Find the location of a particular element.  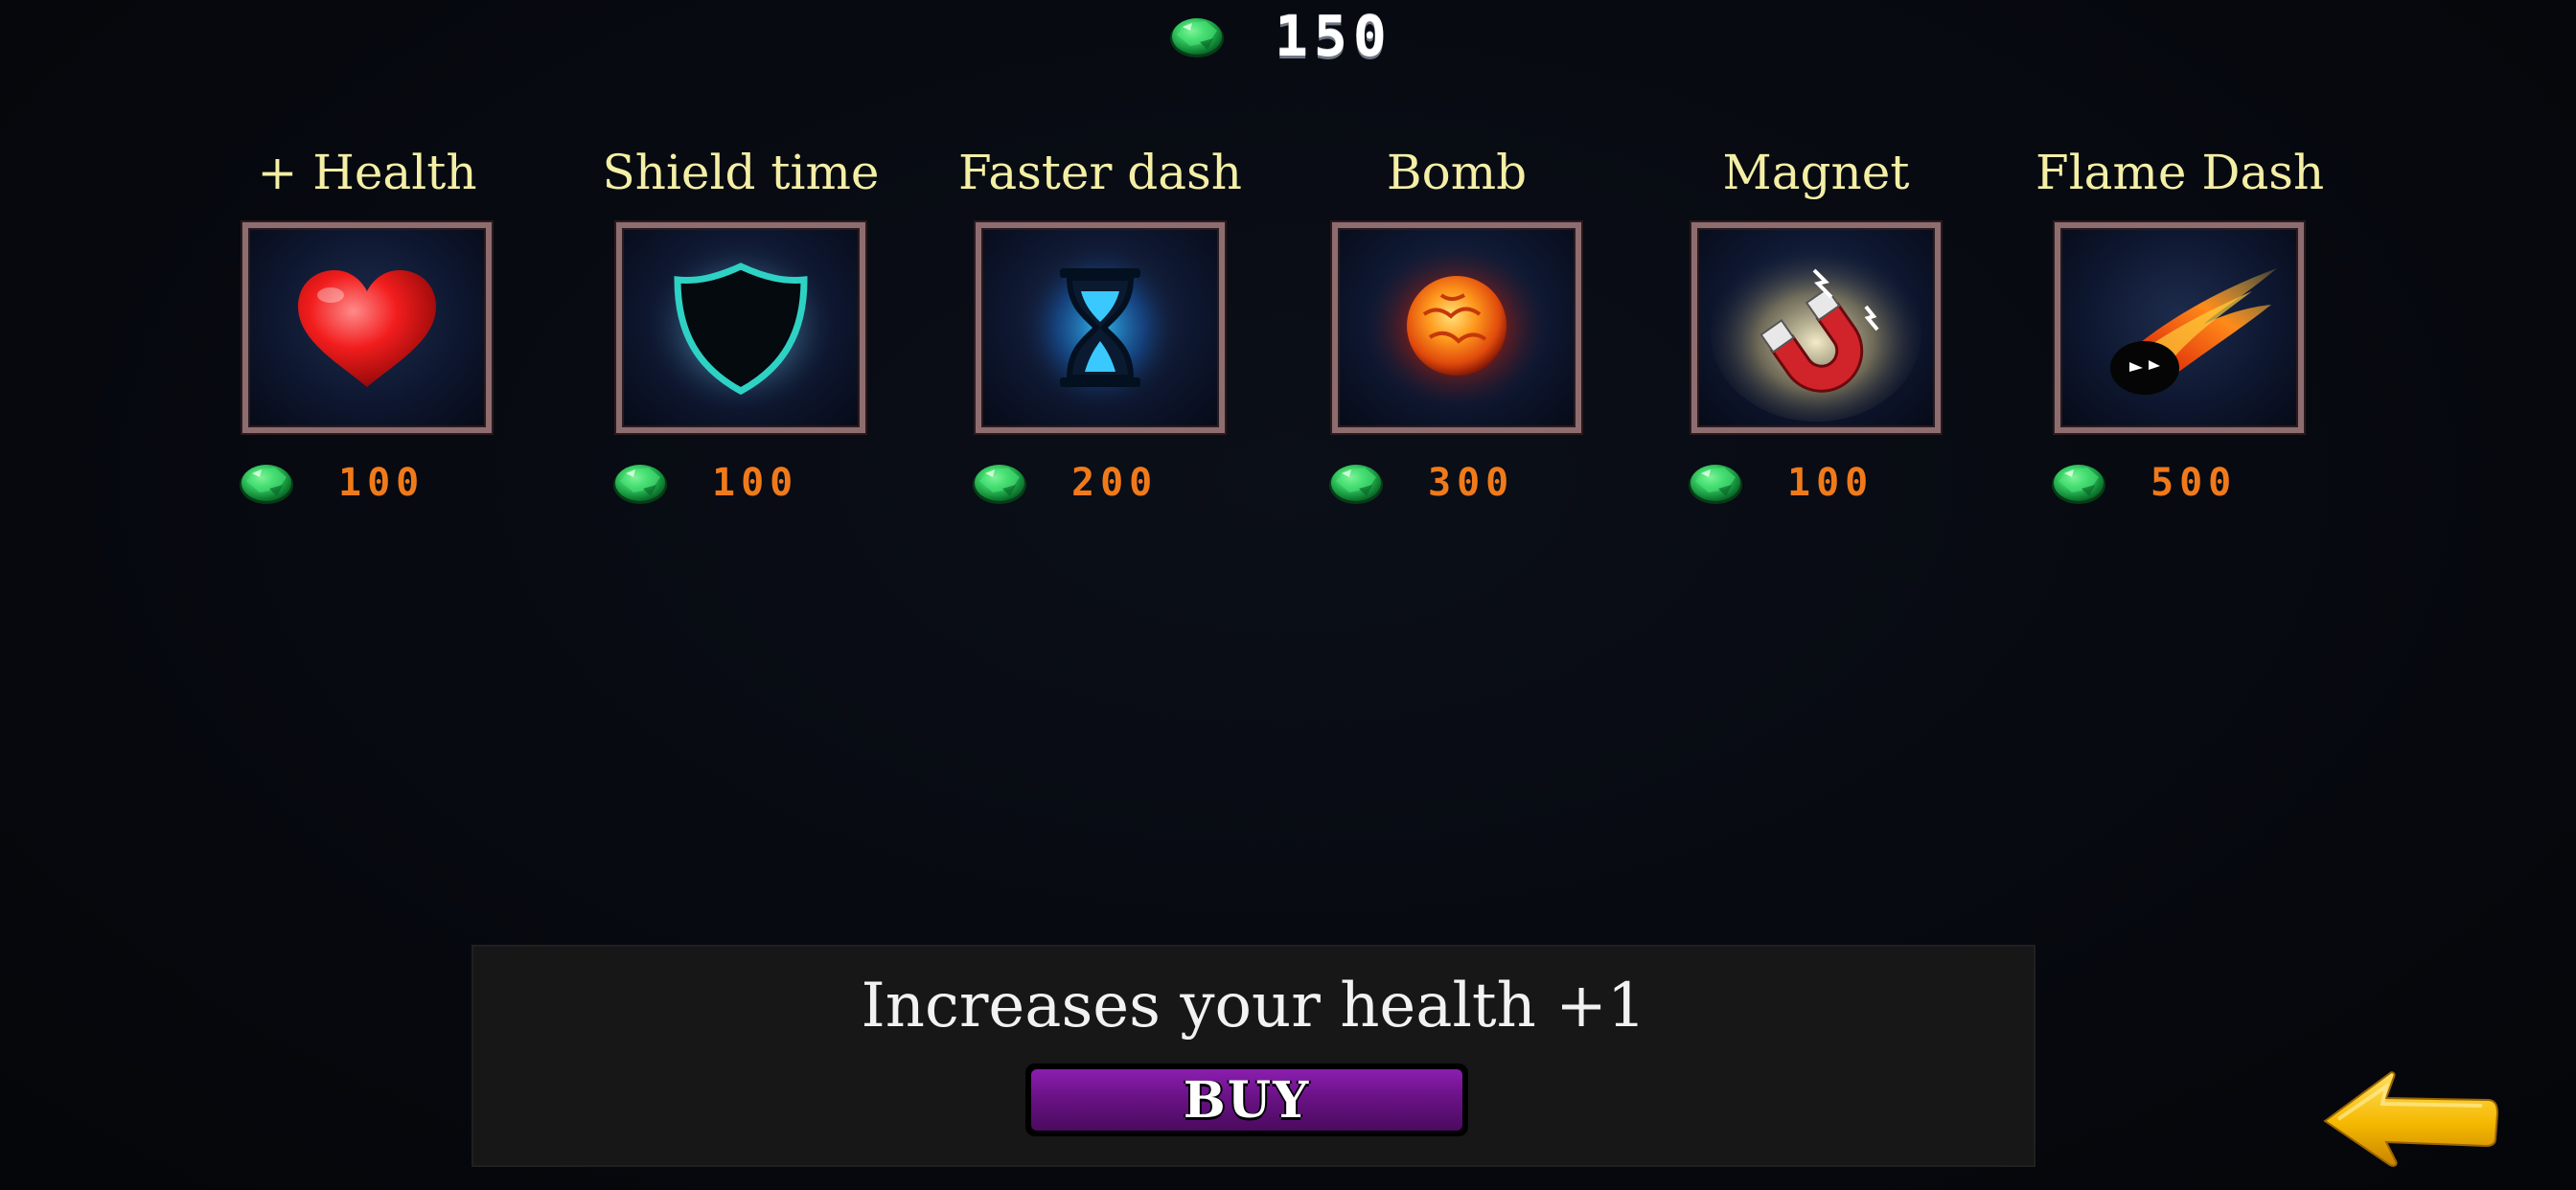

item-title: Magnet is located at coordinates (1816, 172).